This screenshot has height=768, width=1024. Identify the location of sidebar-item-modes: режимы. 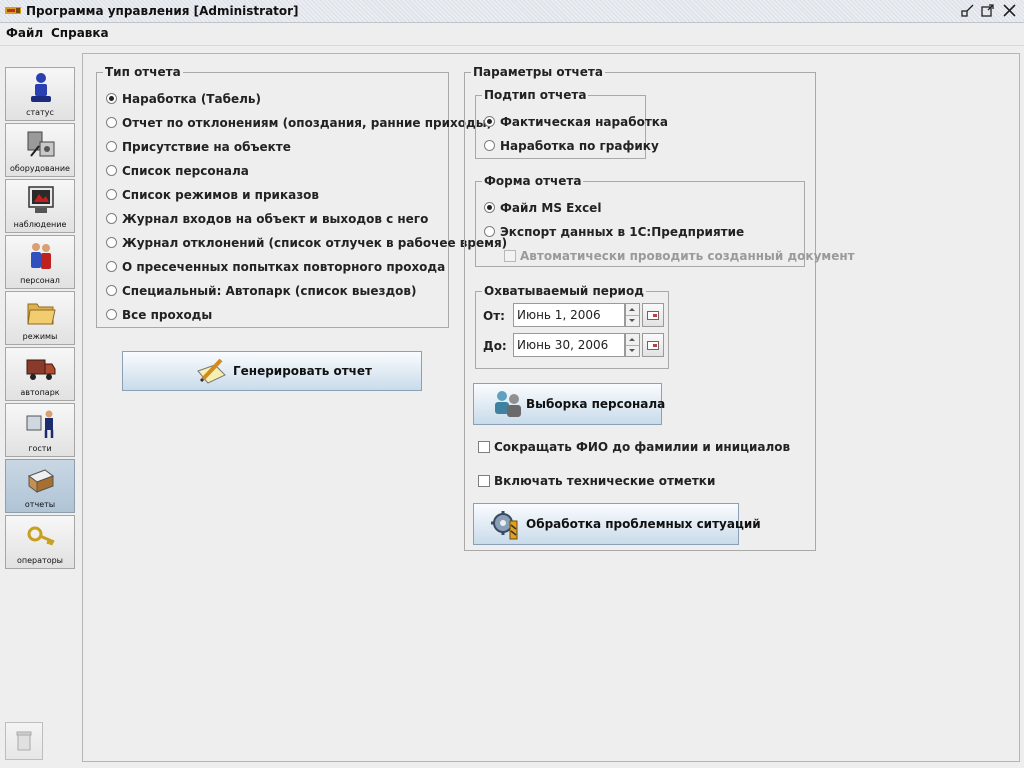
(40, 318).